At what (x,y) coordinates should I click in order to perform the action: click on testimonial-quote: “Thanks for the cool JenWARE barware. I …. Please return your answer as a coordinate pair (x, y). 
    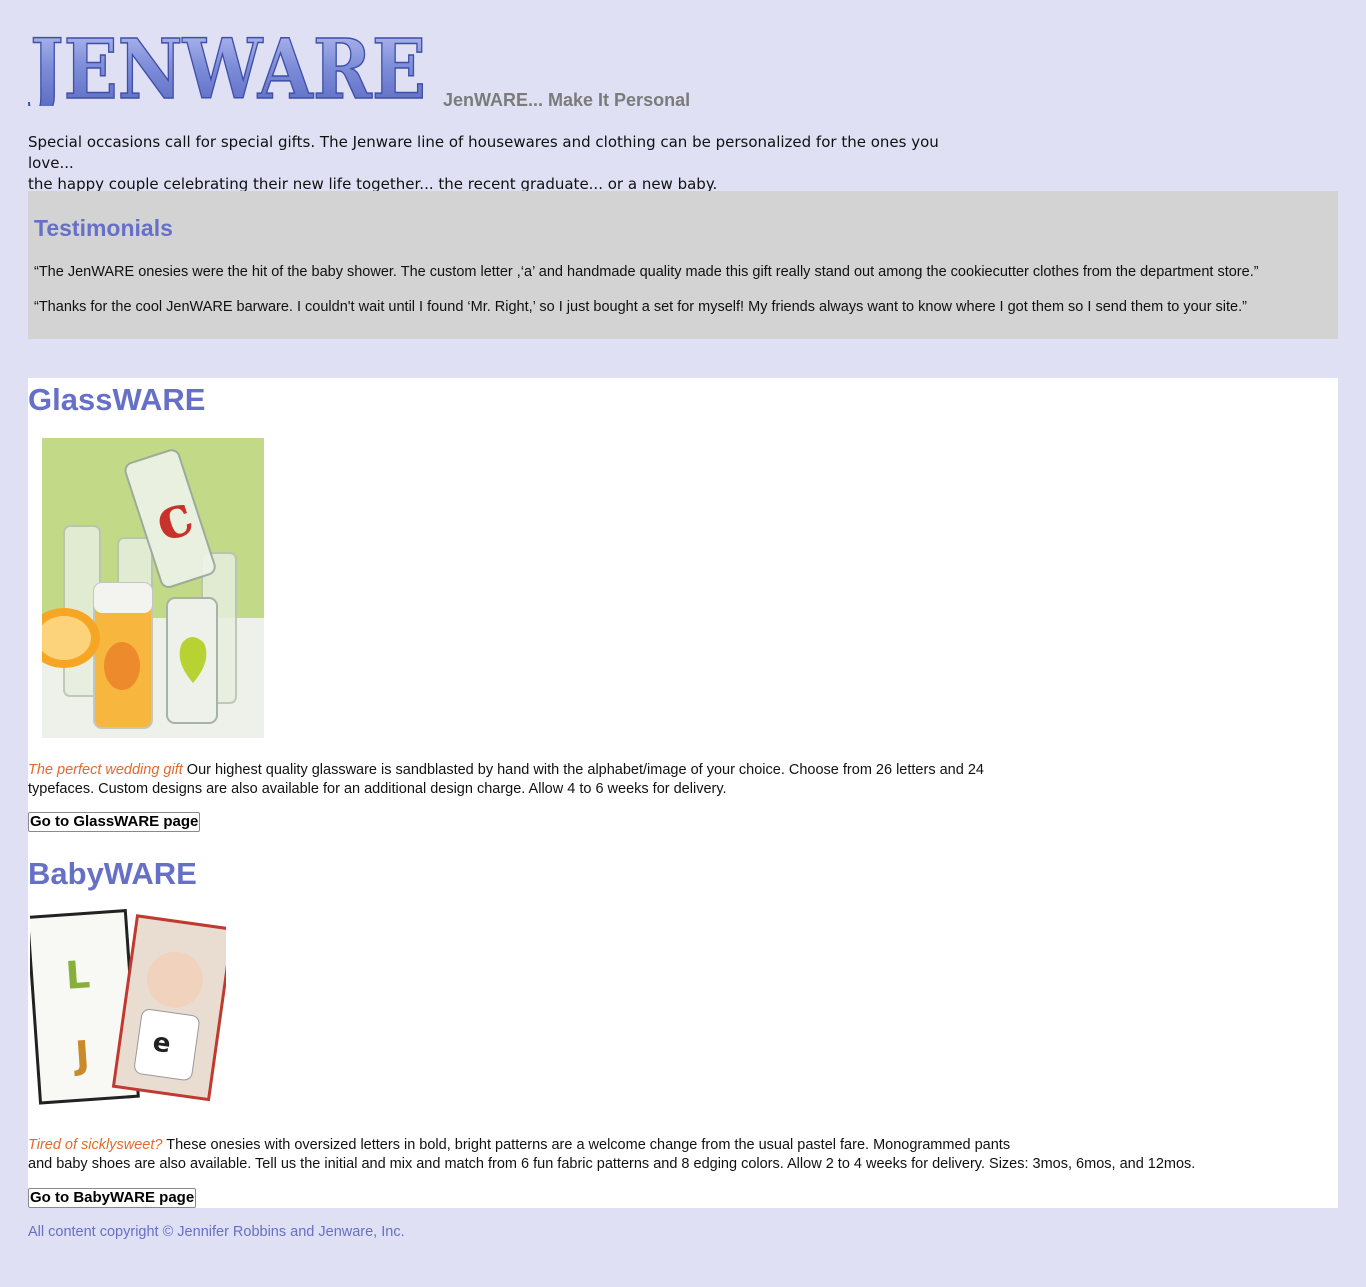
    Looking at the image, I should click on (640, 307).